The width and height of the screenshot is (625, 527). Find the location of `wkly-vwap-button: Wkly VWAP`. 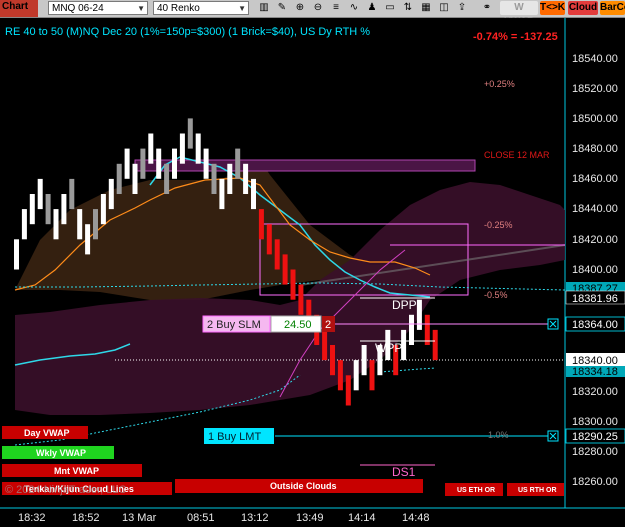

wkly-vwap-button: Wkly VWAP is located at coordinates (58, 452).